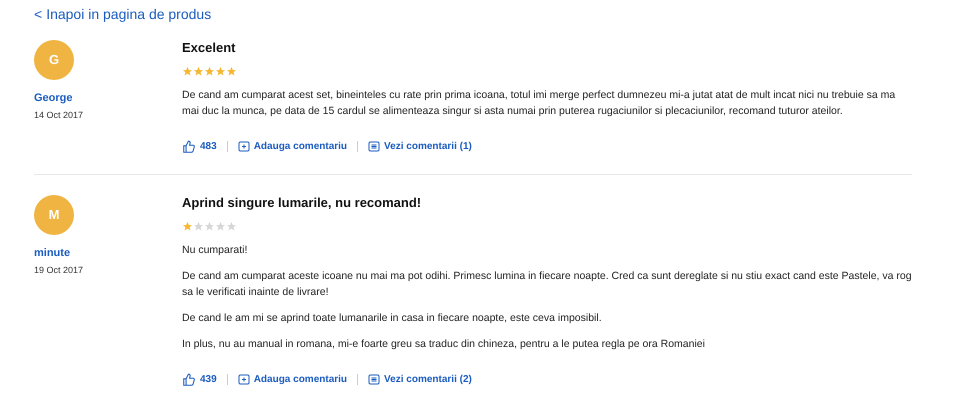 The image size is (980, 400). I want to click on review-date: 19 Oct 2017, so click(59, 270).